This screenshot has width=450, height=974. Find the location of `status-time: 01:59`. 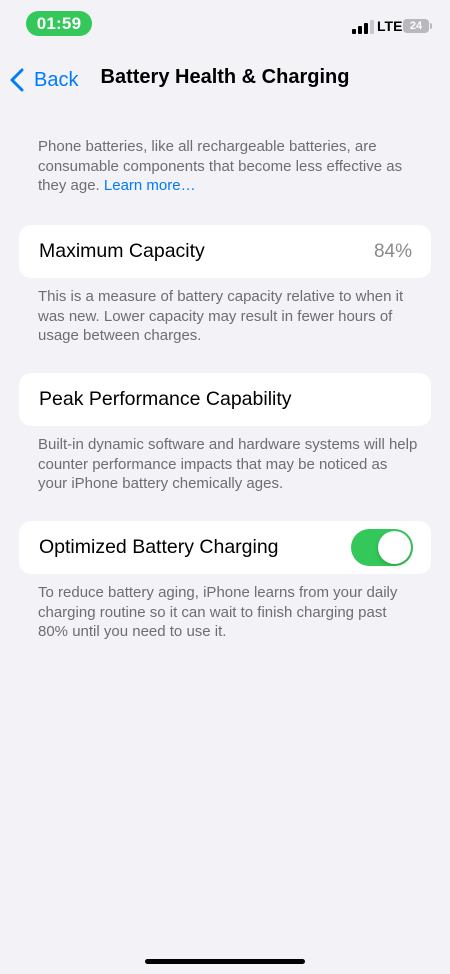

status-time: 01:59 is located at coordinates (59, 23).